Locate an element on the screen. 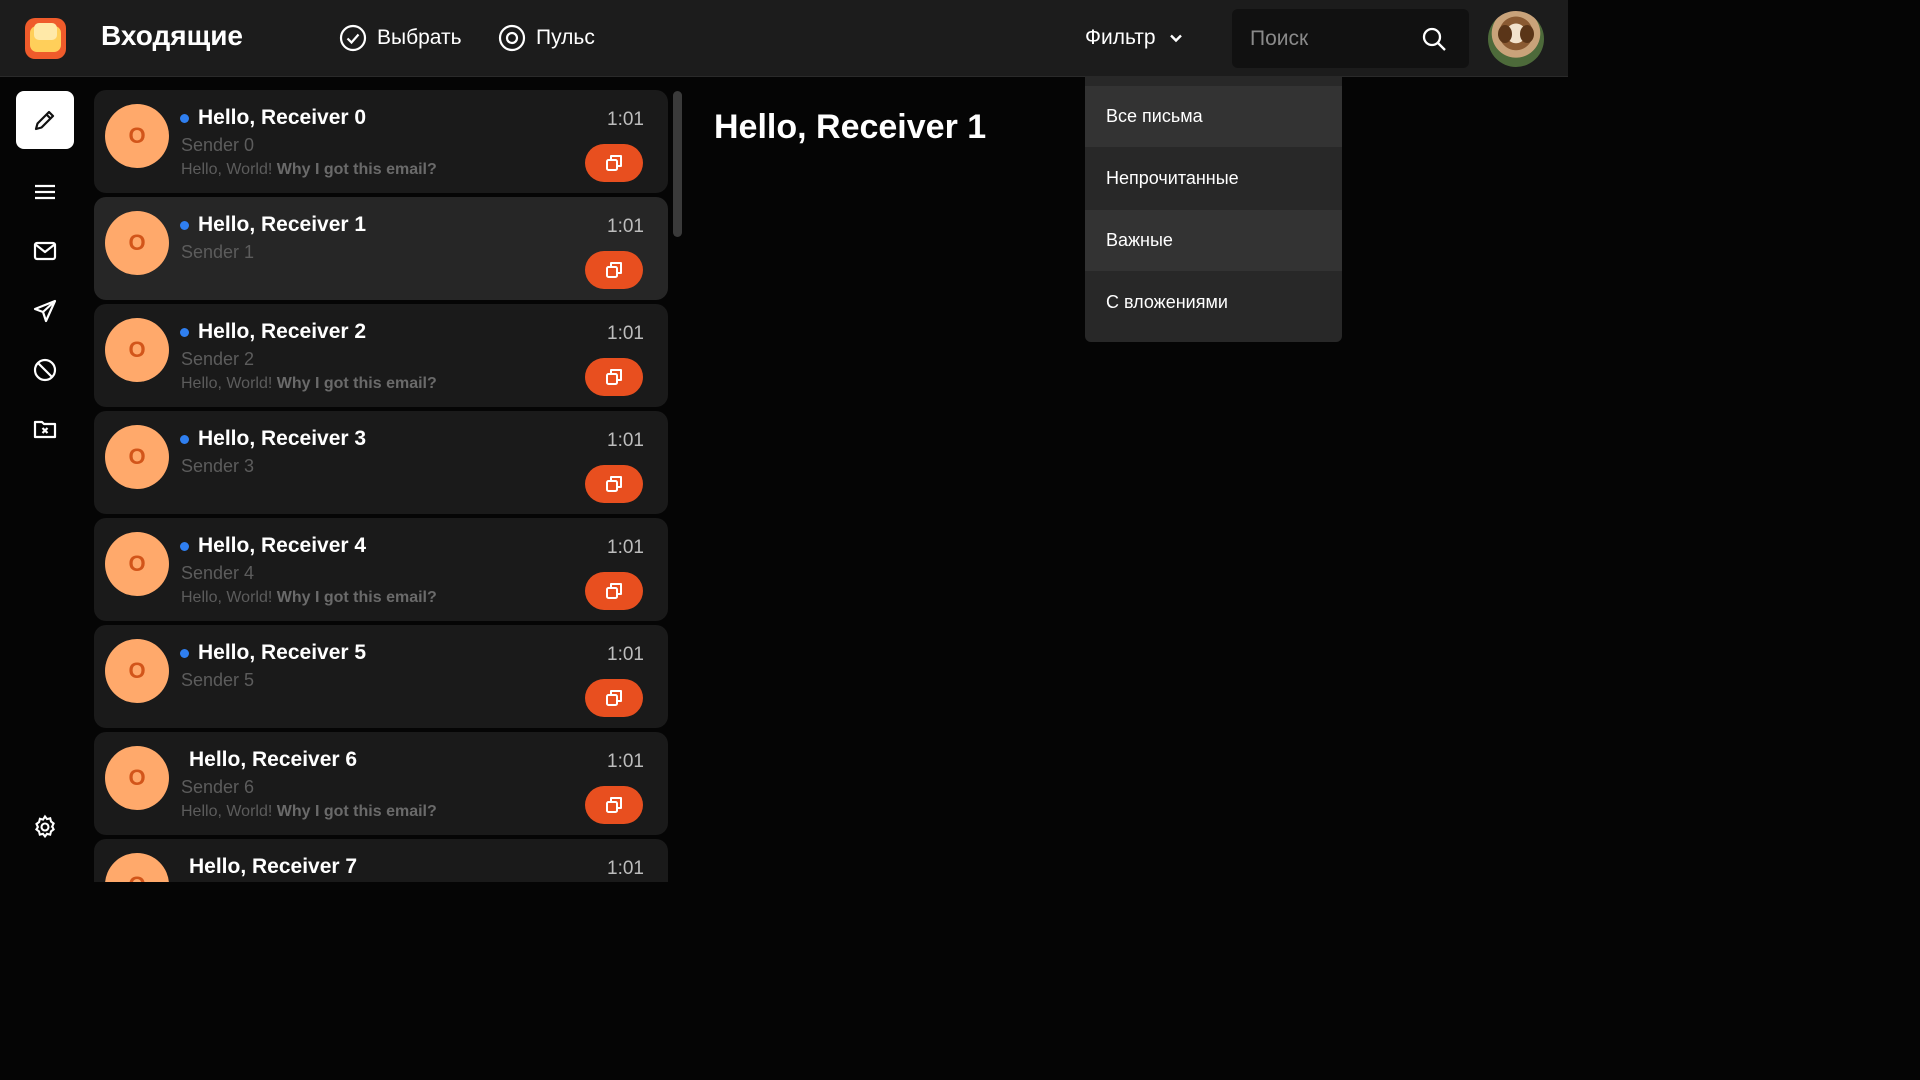  mail-sender: Sender 6 is located at coordinates (218, 787).